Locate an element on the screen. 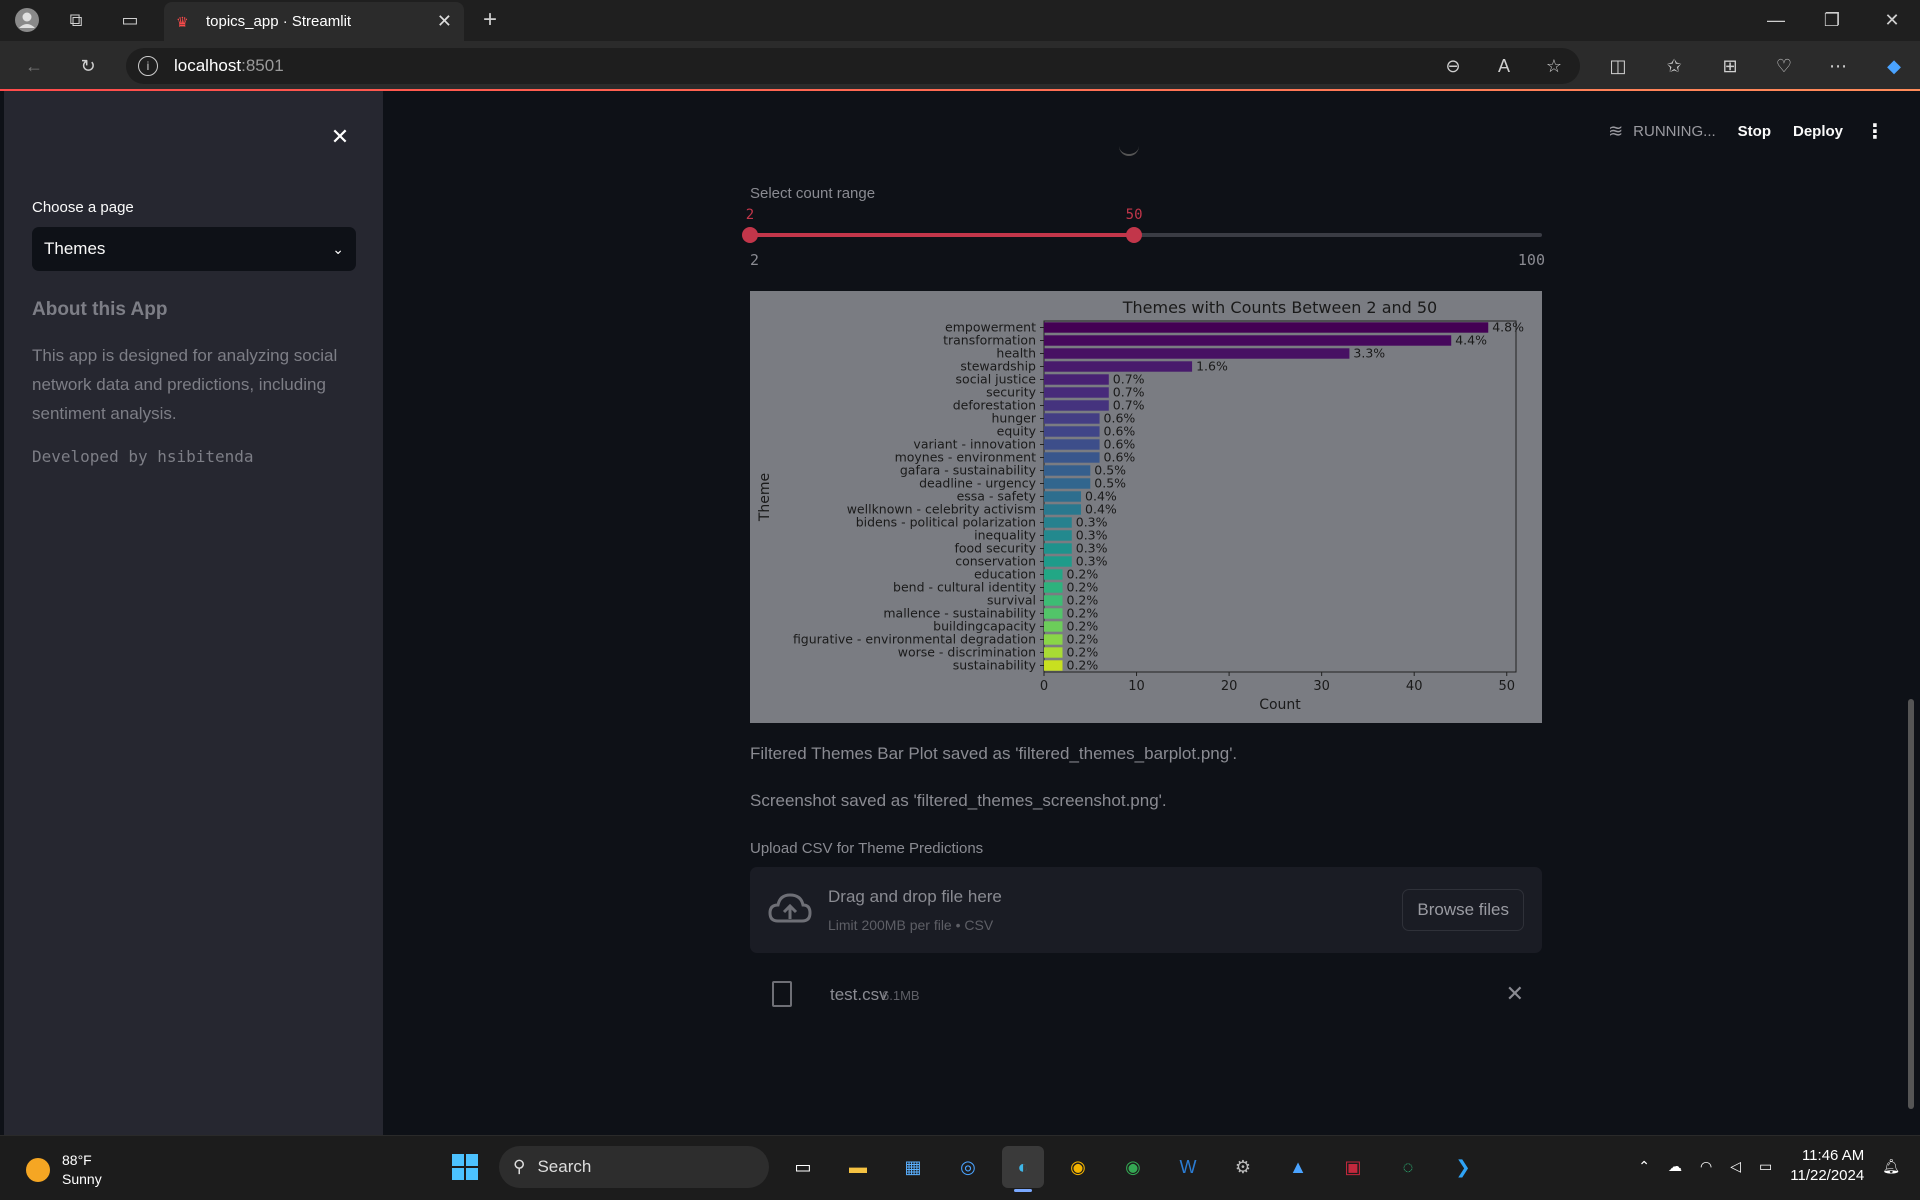 Image resolution: width=1920 pixels, height=1200 pixels. battery-icon: ▭ is located at coordinates (1765, 1166).